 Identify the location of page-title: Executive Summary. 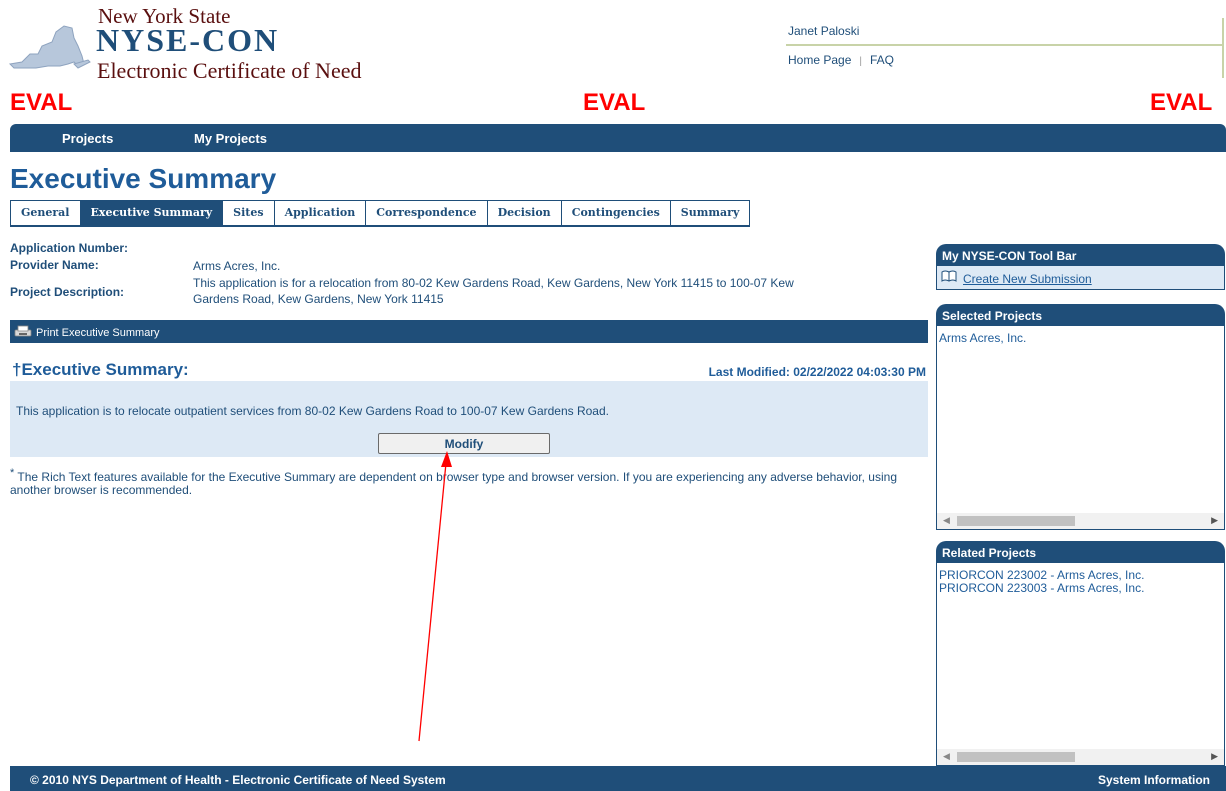
(143, 178).